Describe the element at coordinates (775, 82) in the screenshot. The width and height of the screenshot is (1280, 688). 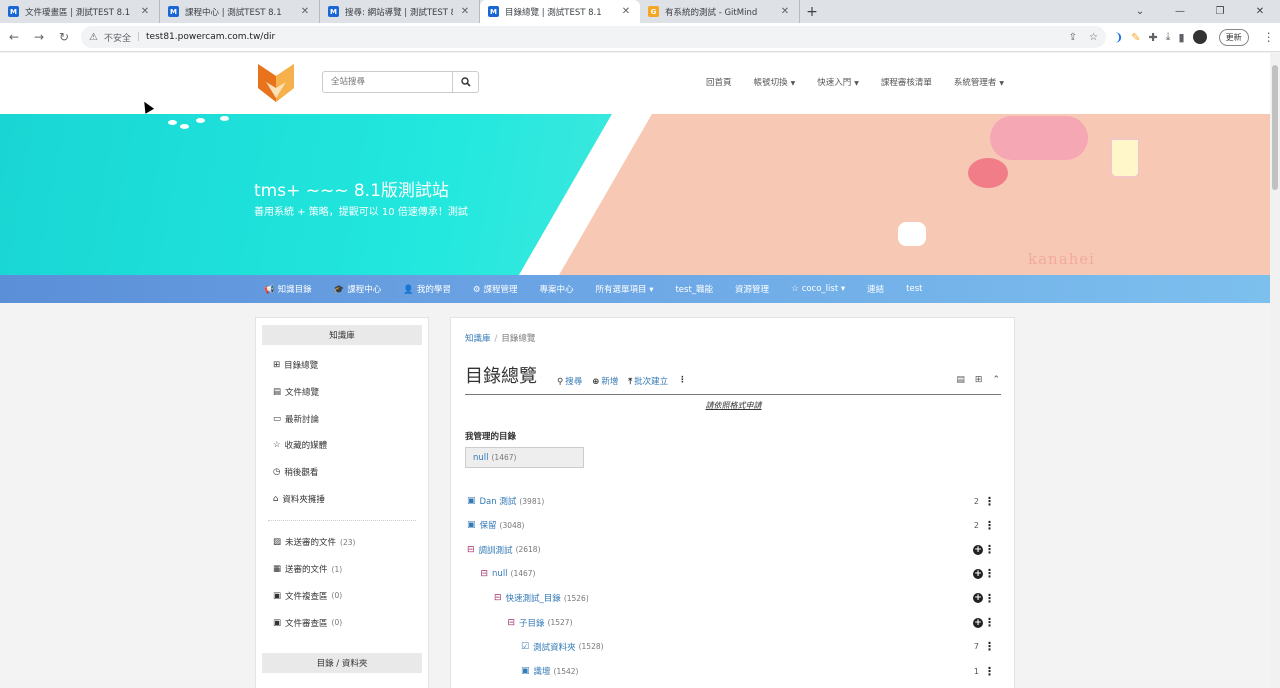
I see `topnav-item: 帳號切換 ▼` at that location.